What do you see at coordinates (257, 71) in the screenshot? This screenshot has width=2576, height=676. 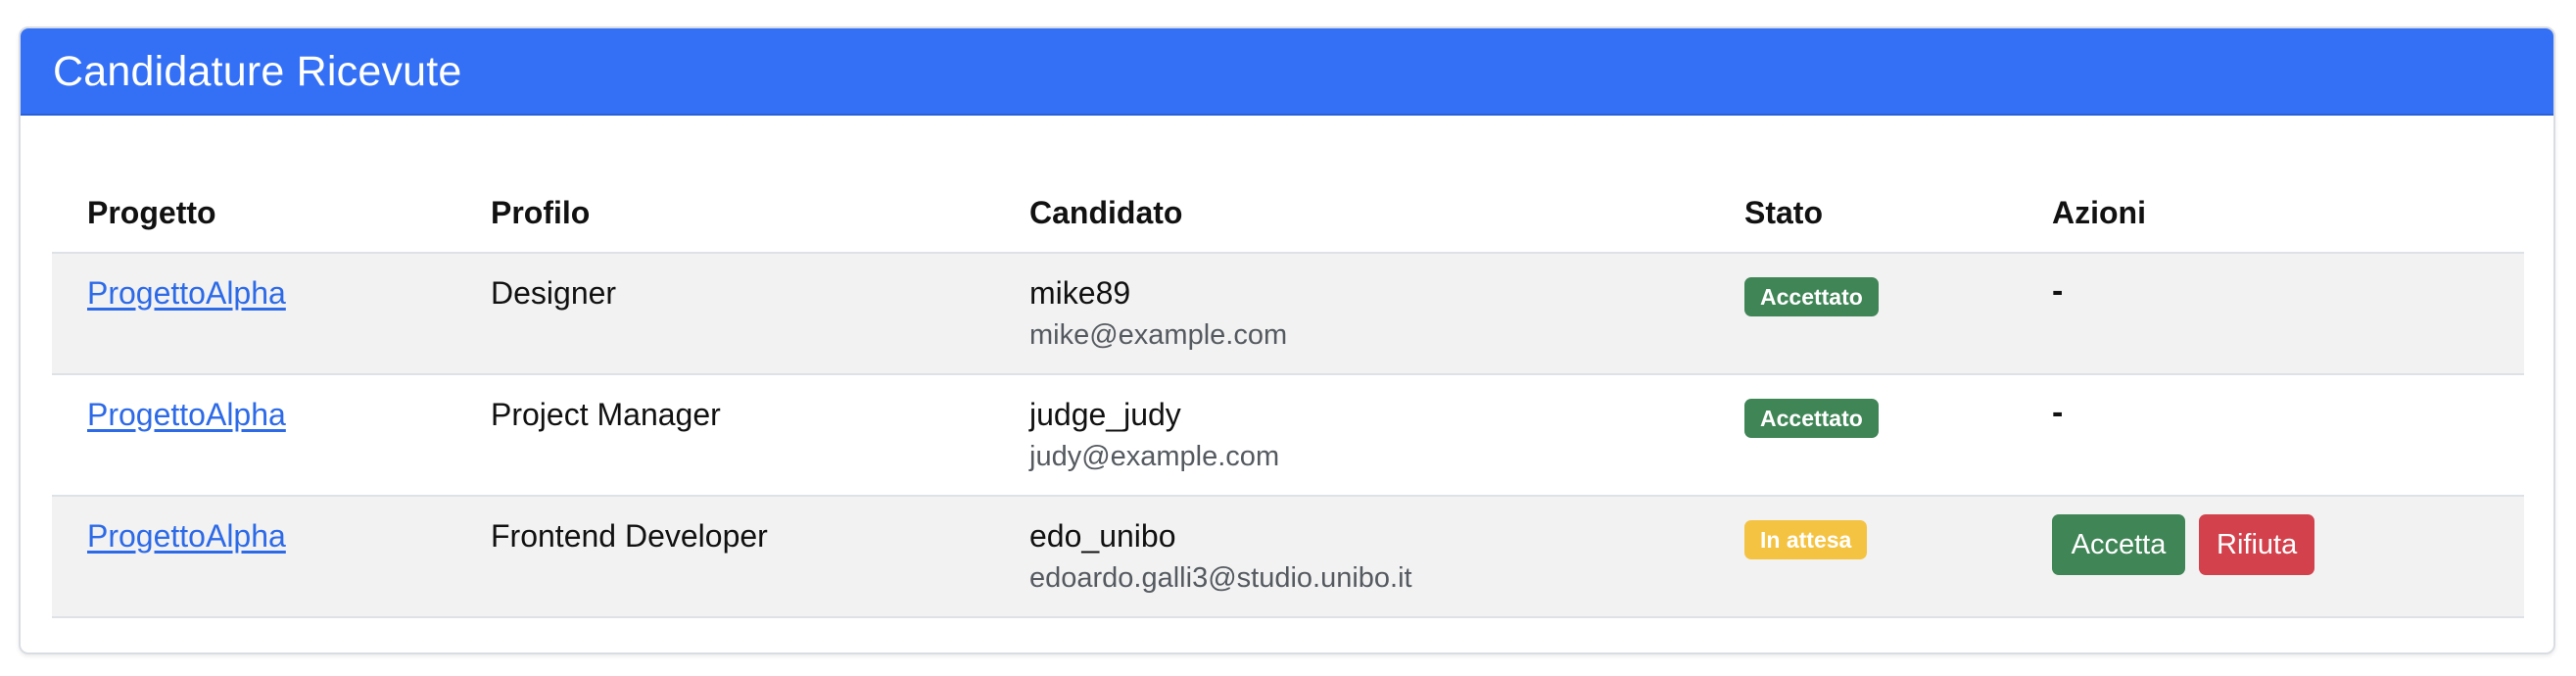 I see `page-title: Candidature Ricevute` at bounding box center [257, 71].